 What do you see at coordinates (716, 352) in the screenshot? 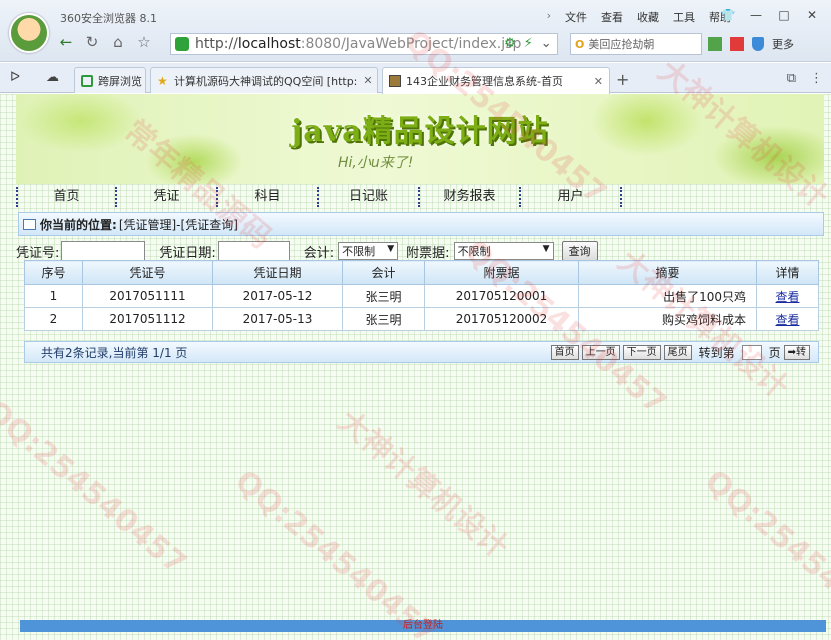
I see `goto-label: 转到第` at bounding box center [716, 352].